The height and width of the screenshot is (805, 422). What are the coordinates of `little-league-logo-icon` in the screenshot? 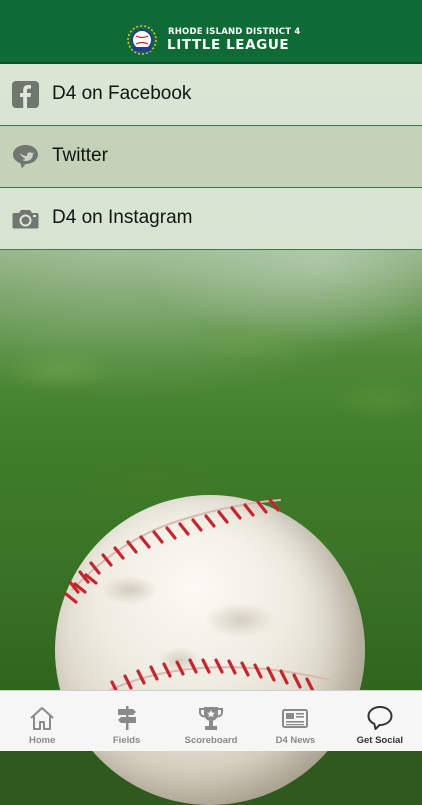 It's located at (142, 40).